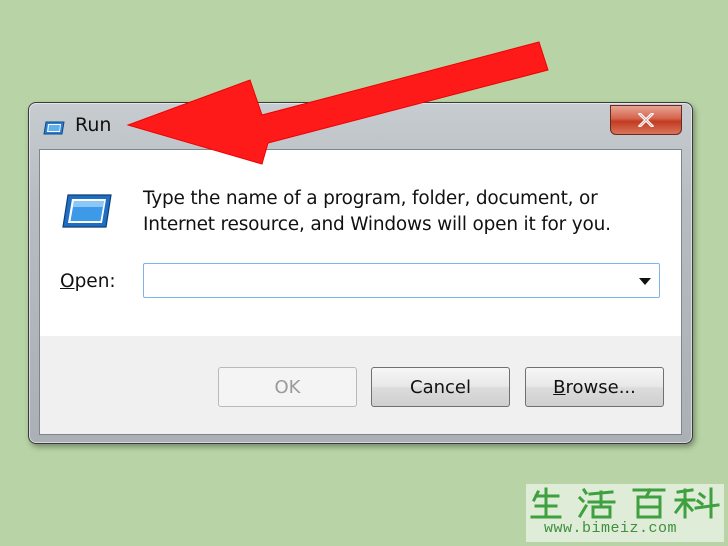  I want to click on cancel-button: Cancel, so click(440, 387).